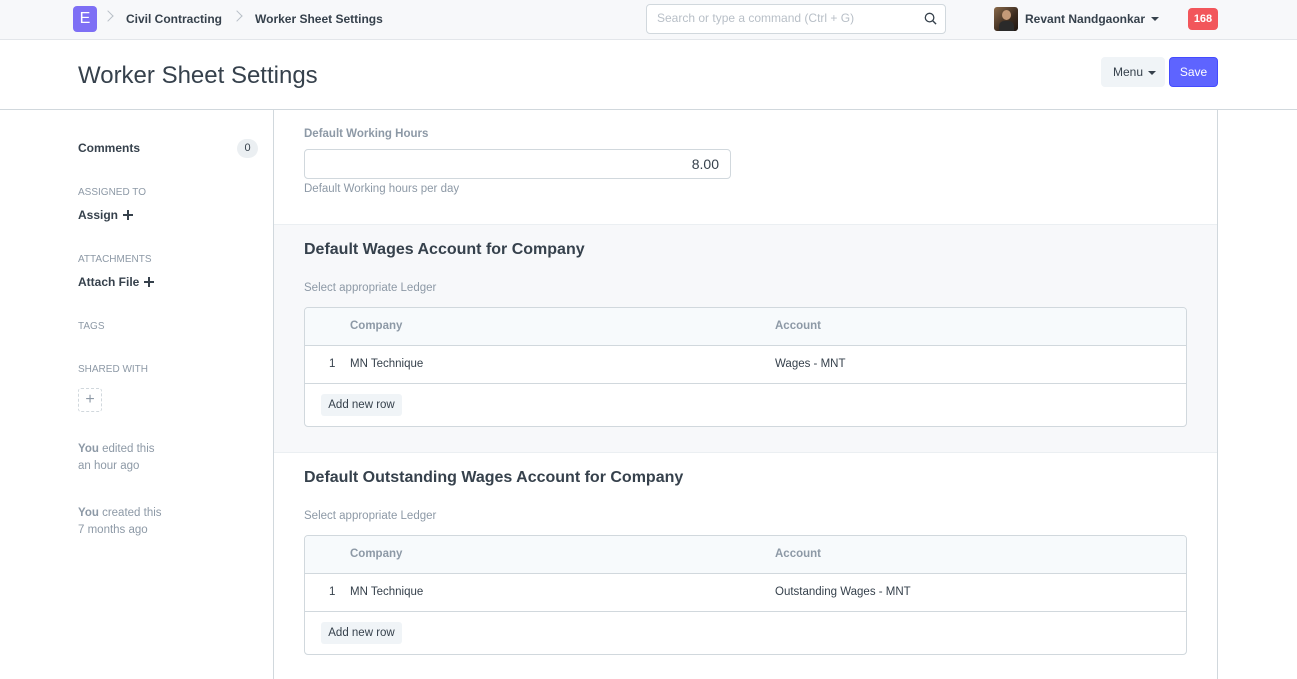 The width and height of the screenshot is (1297, 679). I want to click on account-cell: Outstanding Wages - MNT, so click(843, 592).